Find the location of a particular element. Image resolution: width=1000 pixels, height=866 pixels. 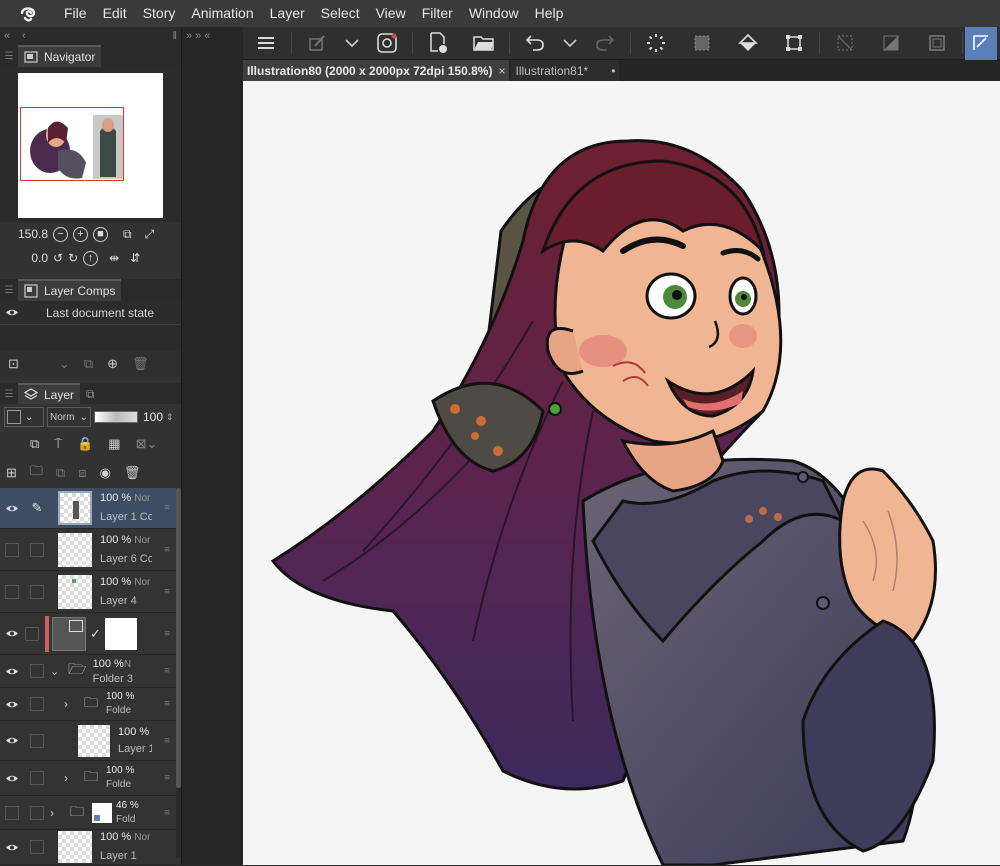

tab-layer: Layer is located at coordinates (49, 394).